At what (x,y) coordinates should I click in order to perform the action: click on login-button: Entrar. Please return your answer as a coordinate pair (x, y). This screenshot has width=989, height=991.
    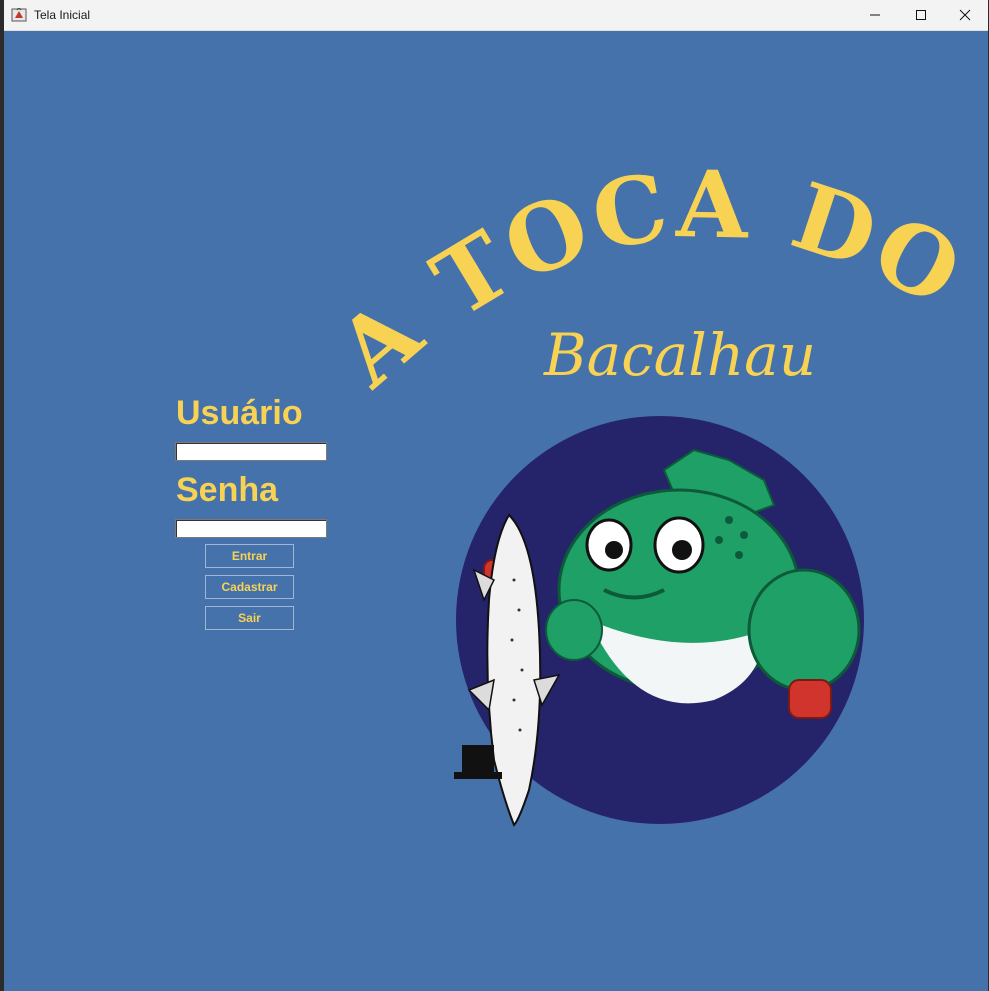
    Looking at the image, I should click on (249, 556).